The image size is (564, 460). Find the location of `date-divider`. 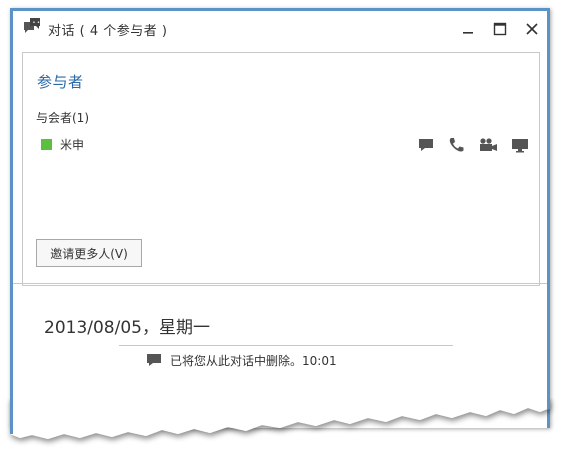

date-divider is located at coordinates (286, 345).